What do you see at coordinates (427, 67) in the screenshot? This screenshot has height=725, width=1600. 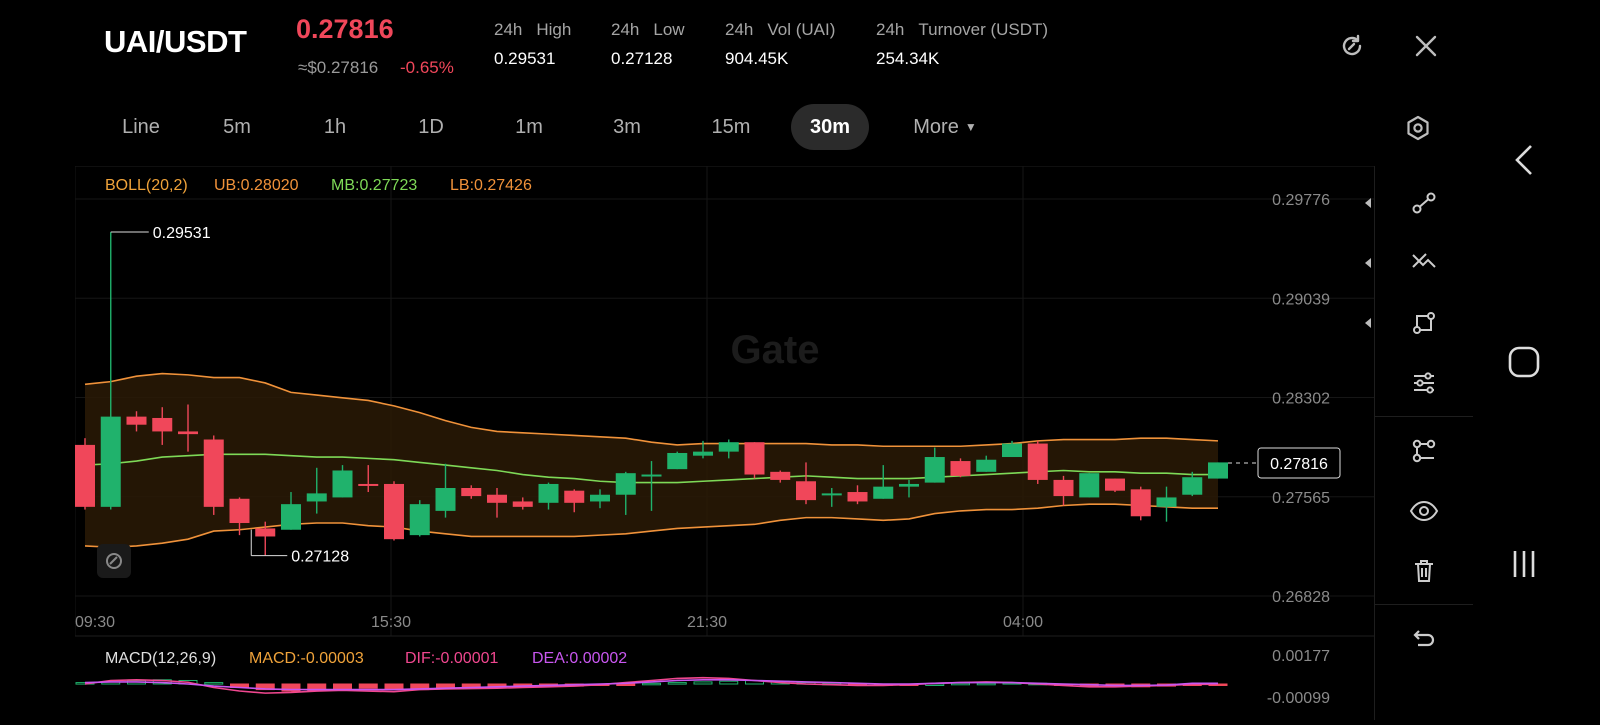 I see `change-percent: -0.65%` at bounding box center [427, 67].